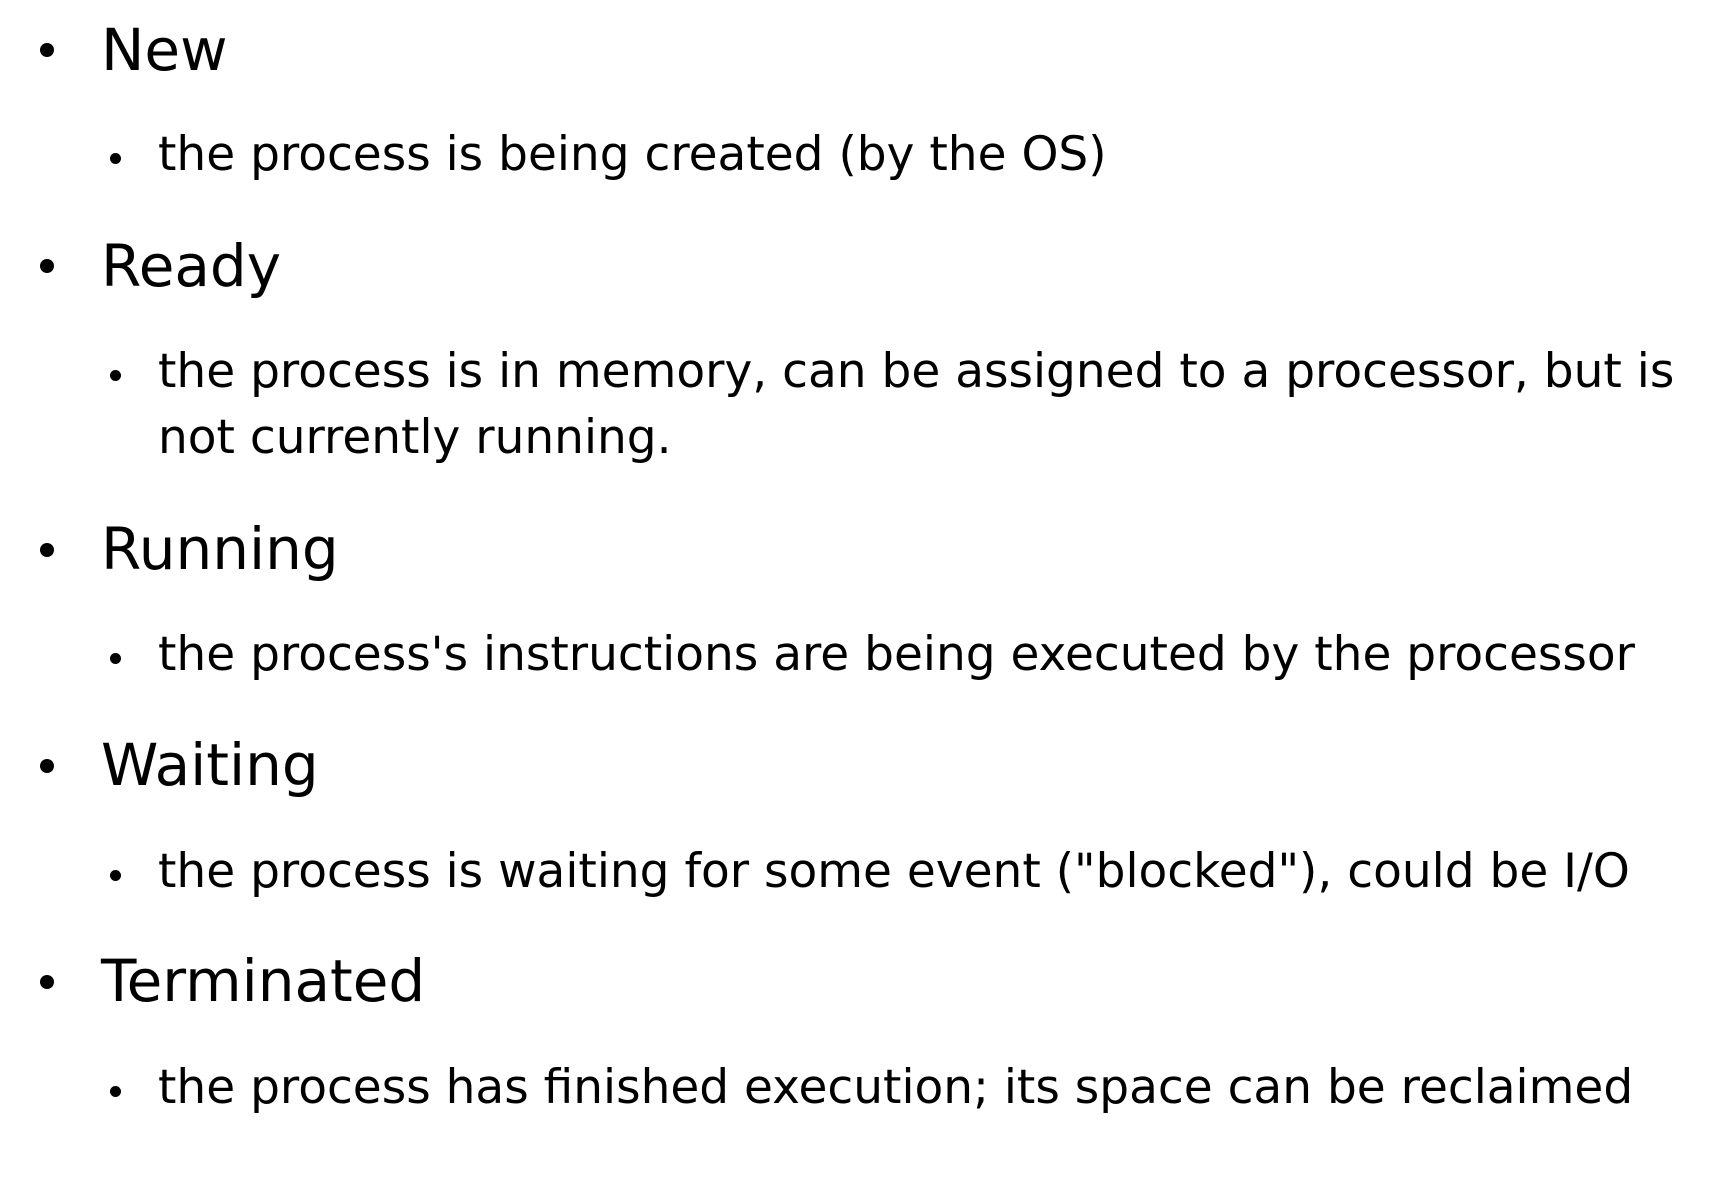 The width and height of the screenshot is (1714, 1188). I want to click on state-term: New, so click(164, 50).